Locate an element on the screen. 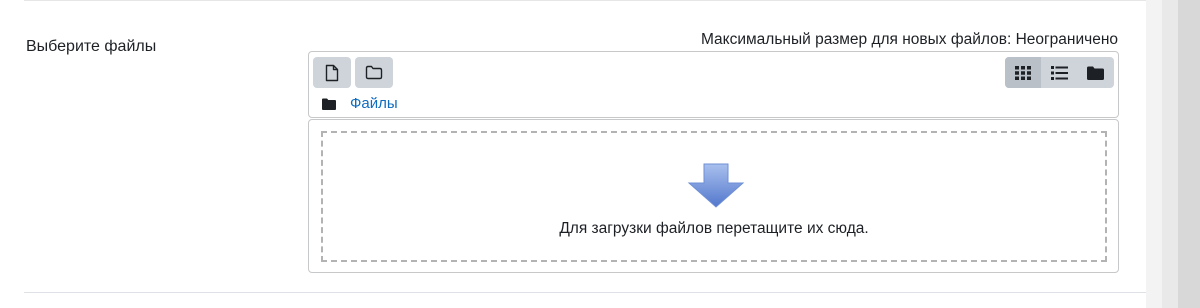 This screenshot has width=1200, height=308. add-file-button is located at coordinates (332, 72).